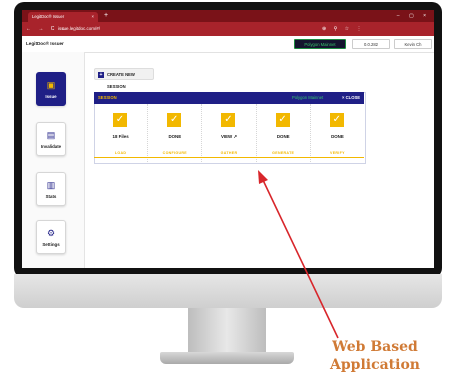 This screenshot has width=454, height=383. I want to click on annotation-line-1: Web Based, so click(375, 347).